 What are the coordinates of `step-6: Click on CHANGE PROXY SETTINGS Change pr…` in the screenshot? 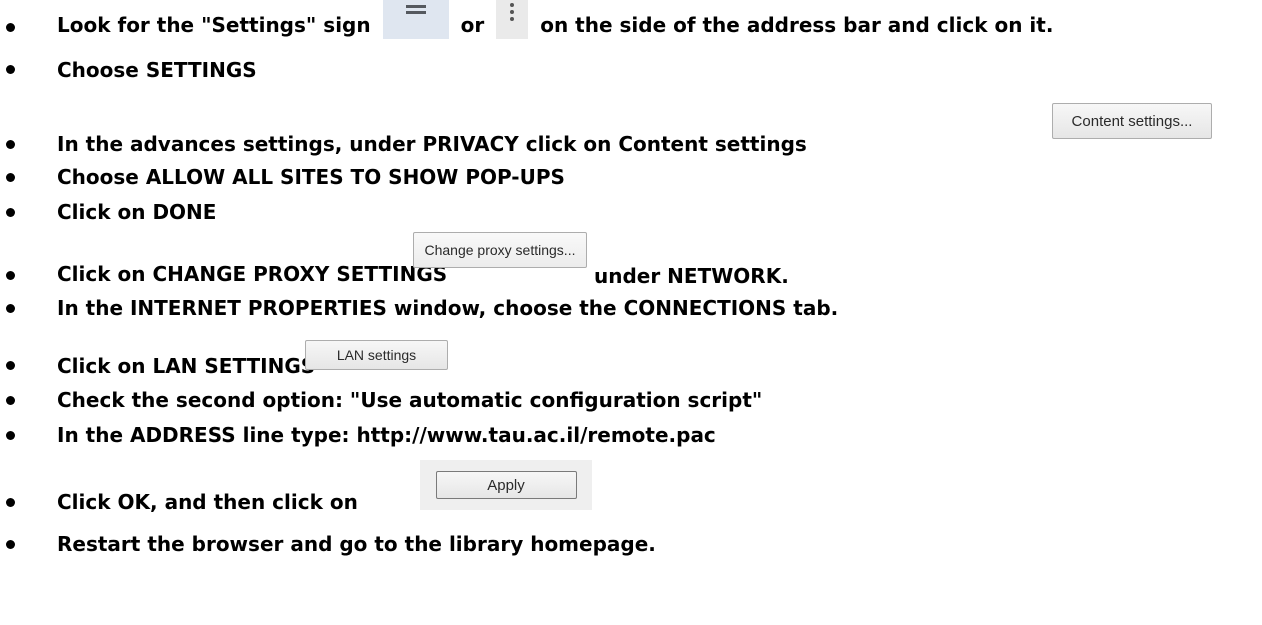 It's located at (631, 261).